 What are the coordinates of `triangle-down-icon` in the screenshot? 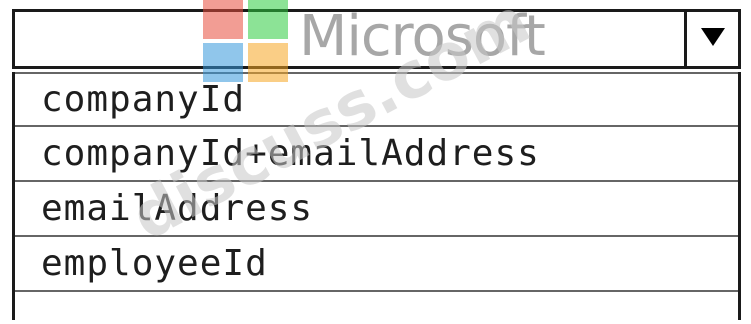 It's located at (713, 39).